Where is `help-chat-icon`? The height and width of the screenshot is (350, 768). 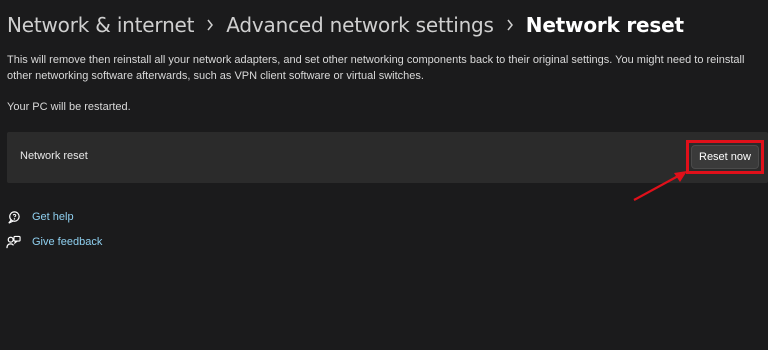
help-chat-icon is located at coordinates (13, 217).